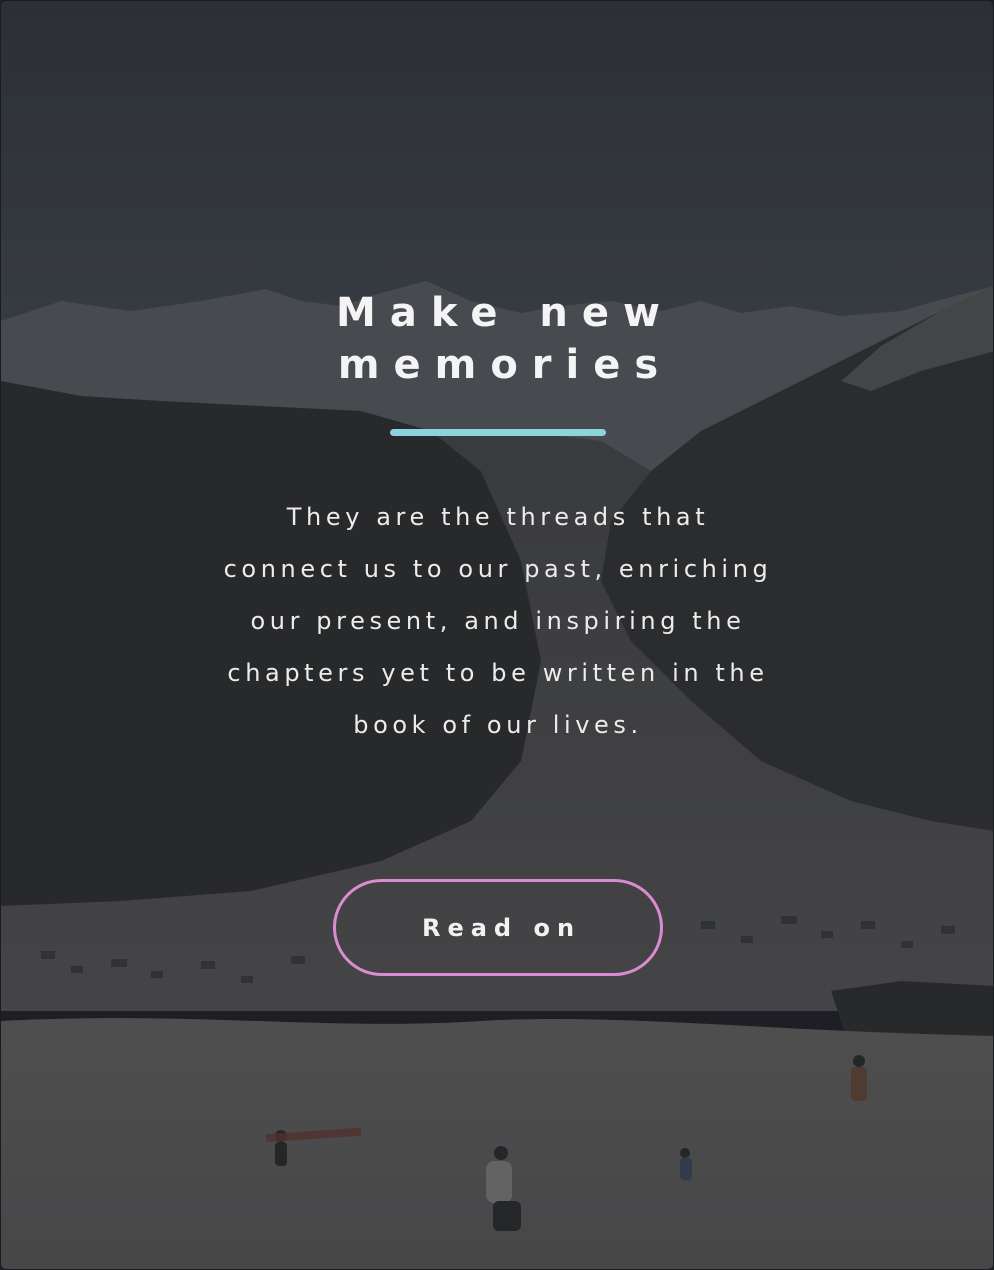  I want to click on hero-title: Make new memories, so click(497, 339).